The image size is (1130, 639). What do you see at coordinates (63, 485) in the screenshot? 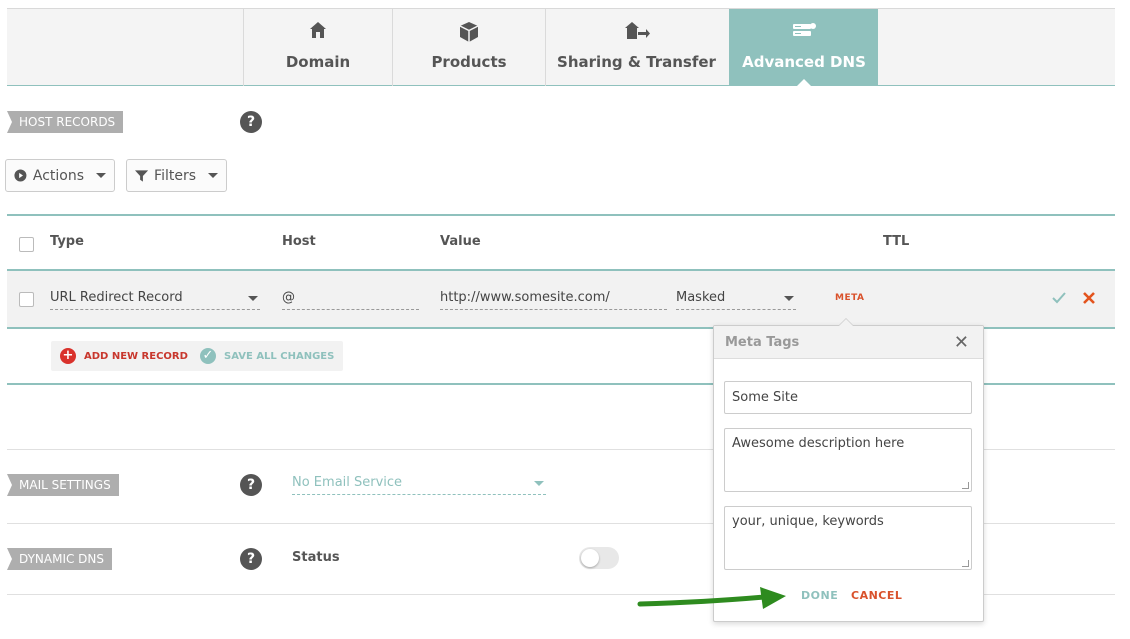
I see `mail-settings-tag: MAIL SETTINGS` at bounding box center [63, 485].